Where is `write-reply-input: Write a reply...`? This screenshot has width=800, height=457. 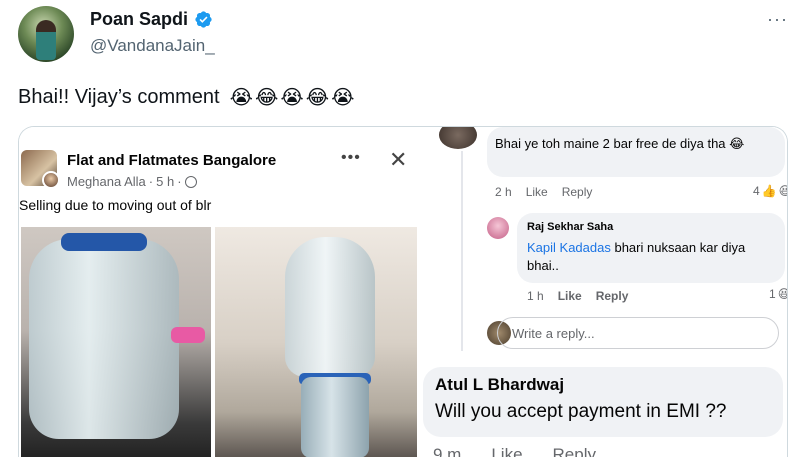
write-reply-input: Write a reply... is located at coordinates (638, 333).